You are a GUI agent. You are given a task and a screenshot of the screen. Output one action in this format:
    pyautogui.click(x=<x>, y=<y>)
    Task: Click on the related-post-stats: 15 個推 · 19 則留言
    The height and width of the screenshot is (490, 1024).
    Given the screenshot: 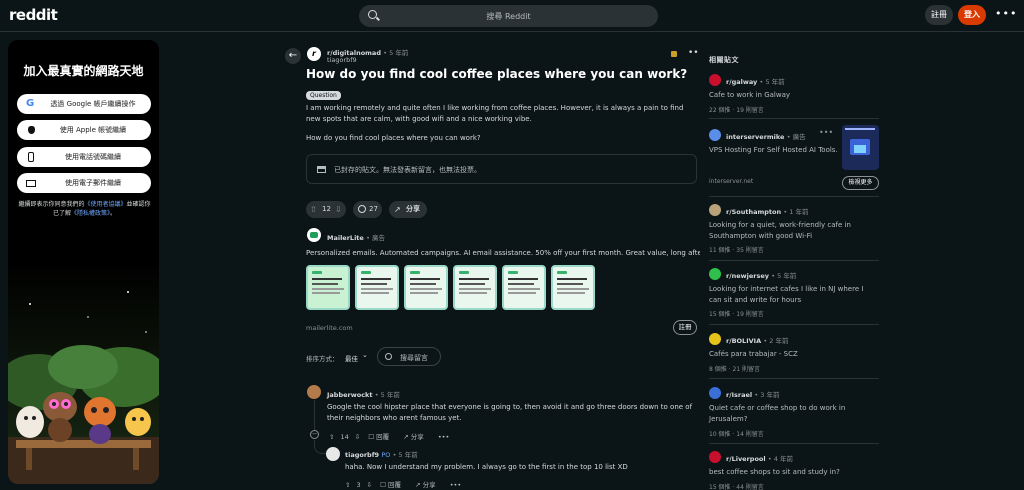 What is the action you would take?
    pyautogui.click(x=736, y=314)
    